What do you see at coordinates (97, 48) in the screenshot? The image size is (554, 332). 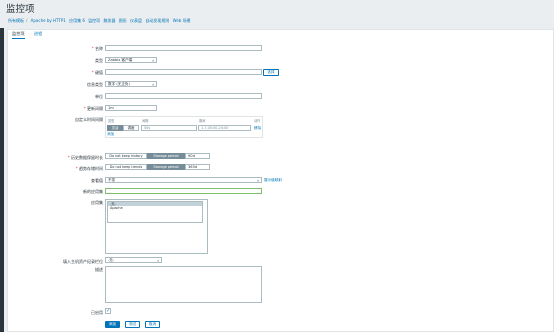 I see `name-label: * 名称` at bounding box center [97, 48].